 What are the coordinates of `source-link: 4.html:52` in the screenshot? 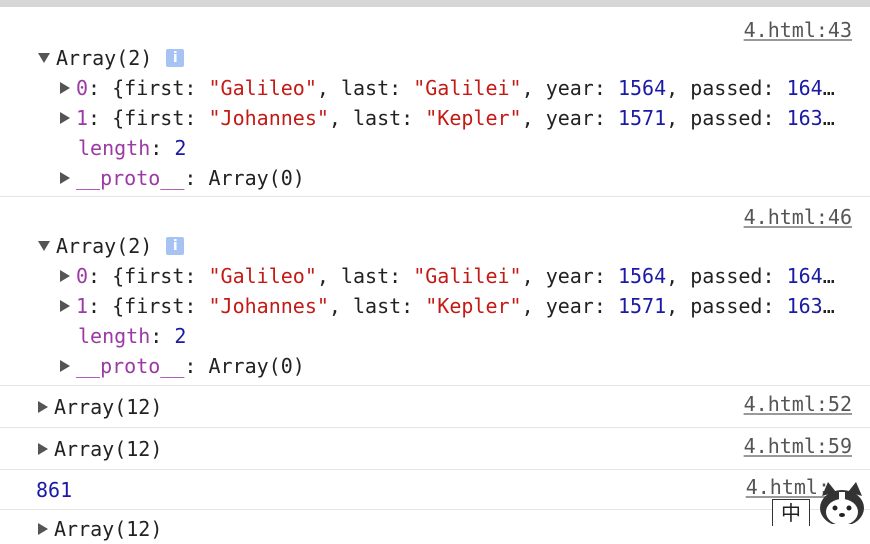 It's located at (798, 404).